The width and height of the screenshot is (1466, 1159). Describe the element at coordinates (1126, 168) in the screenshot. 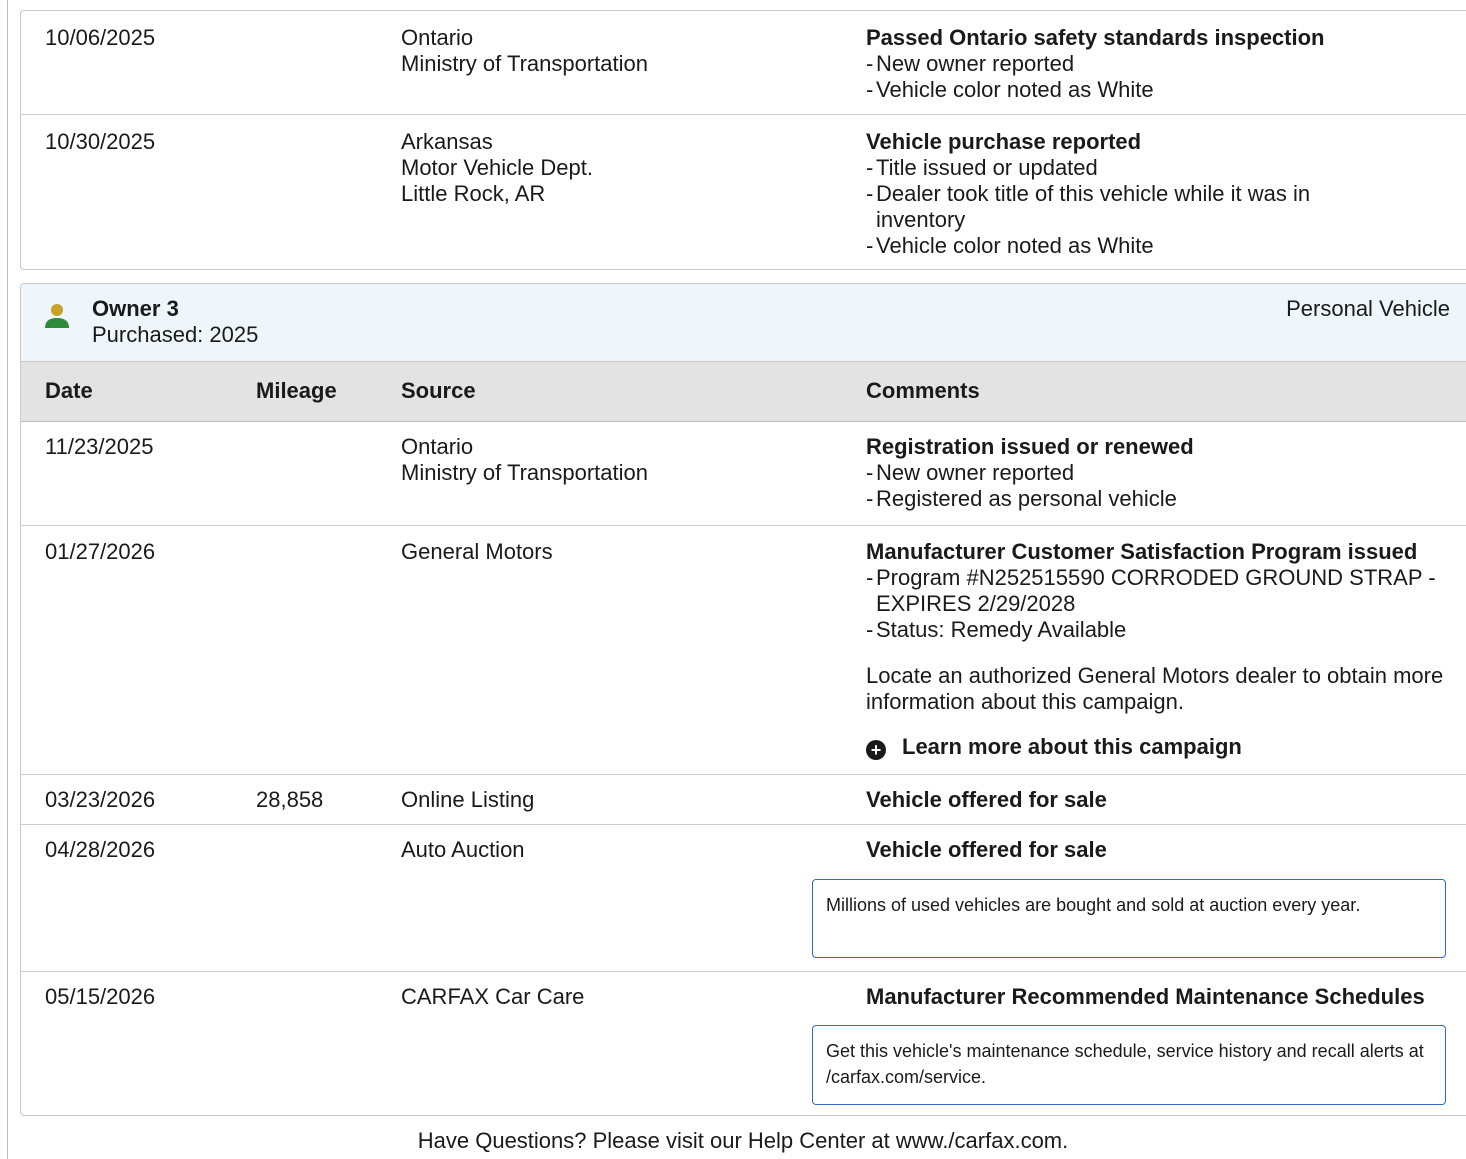

I see `comment-item: Title issued or updated` at that location.